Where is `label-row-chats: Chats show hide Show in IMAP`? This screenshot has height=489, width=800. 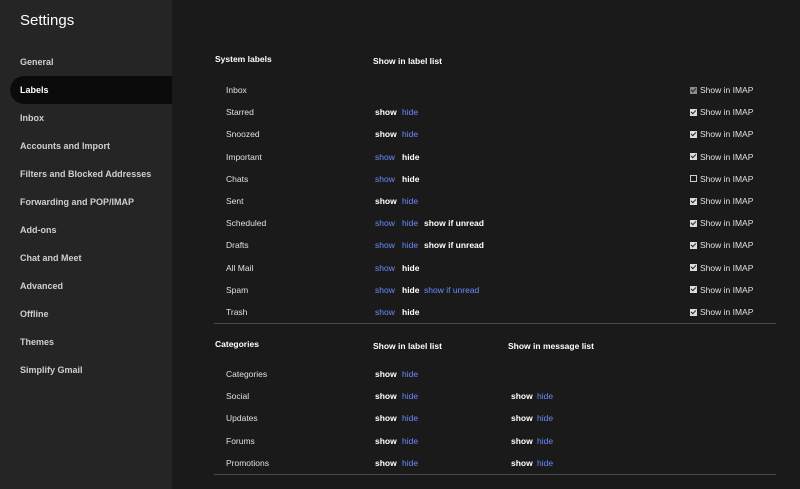
label-row-chats: Chats show hide Show in IMAP is located at coordinates (501, 179).